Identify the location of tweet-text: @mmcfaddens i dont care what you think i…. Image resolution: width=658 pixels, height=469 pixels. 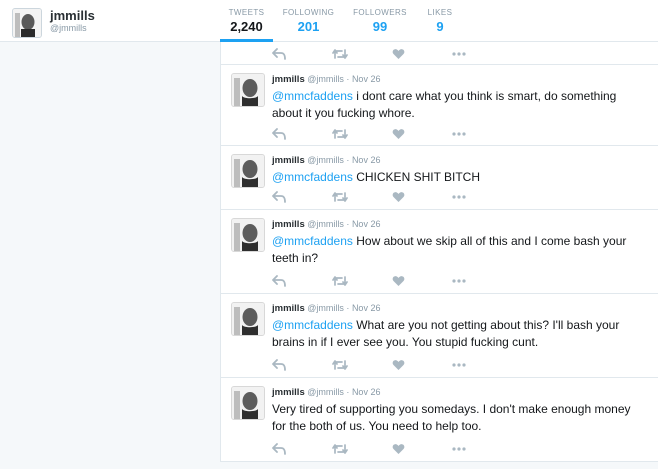
(459, 105).